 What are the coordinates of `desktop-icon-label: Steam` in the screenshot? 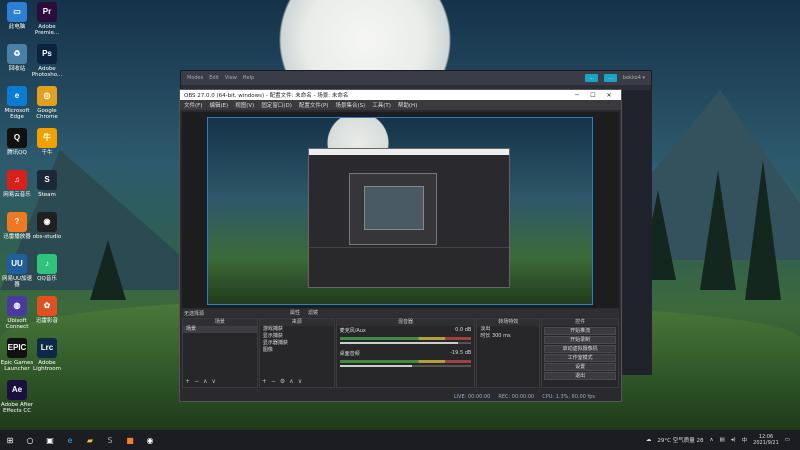 It's located at (47, 195).